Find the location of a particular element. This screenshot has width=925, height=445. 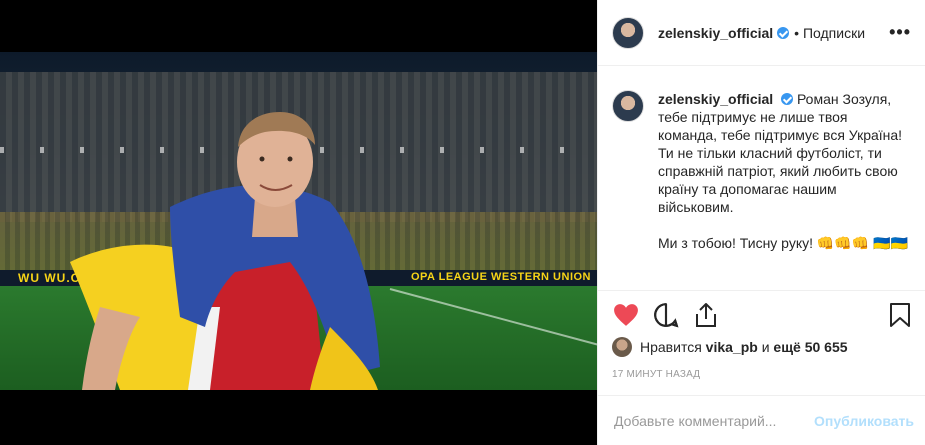

post-header: zelenskiy_official • Подписки ••• is located at coordinates (761, 33).